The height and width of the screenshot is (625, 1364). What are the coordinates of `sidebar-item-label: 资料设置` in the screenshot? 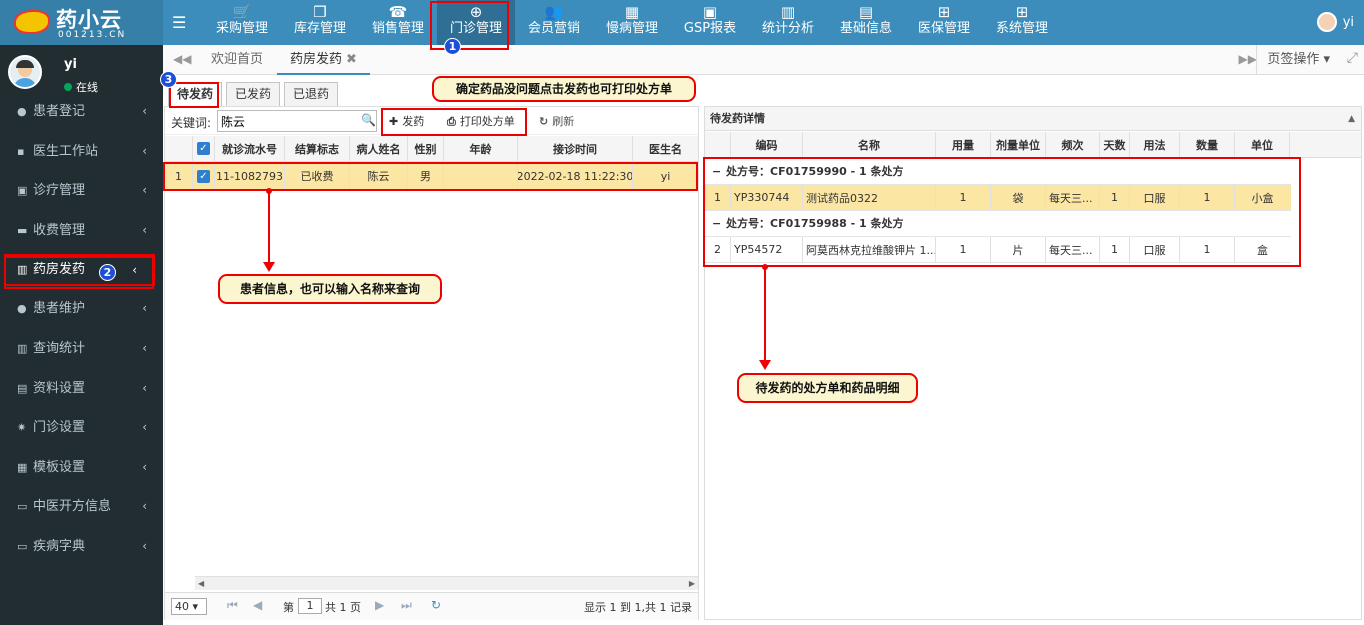 It's located at (59, 388).